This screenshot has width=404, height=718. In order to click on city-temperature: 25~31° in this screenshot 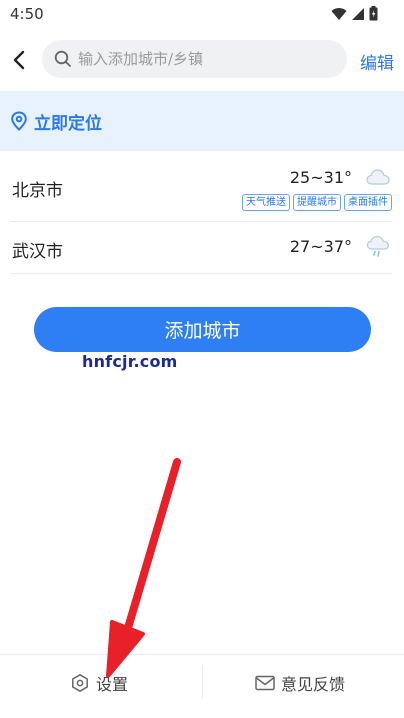, I will do `click(320, 177)`.